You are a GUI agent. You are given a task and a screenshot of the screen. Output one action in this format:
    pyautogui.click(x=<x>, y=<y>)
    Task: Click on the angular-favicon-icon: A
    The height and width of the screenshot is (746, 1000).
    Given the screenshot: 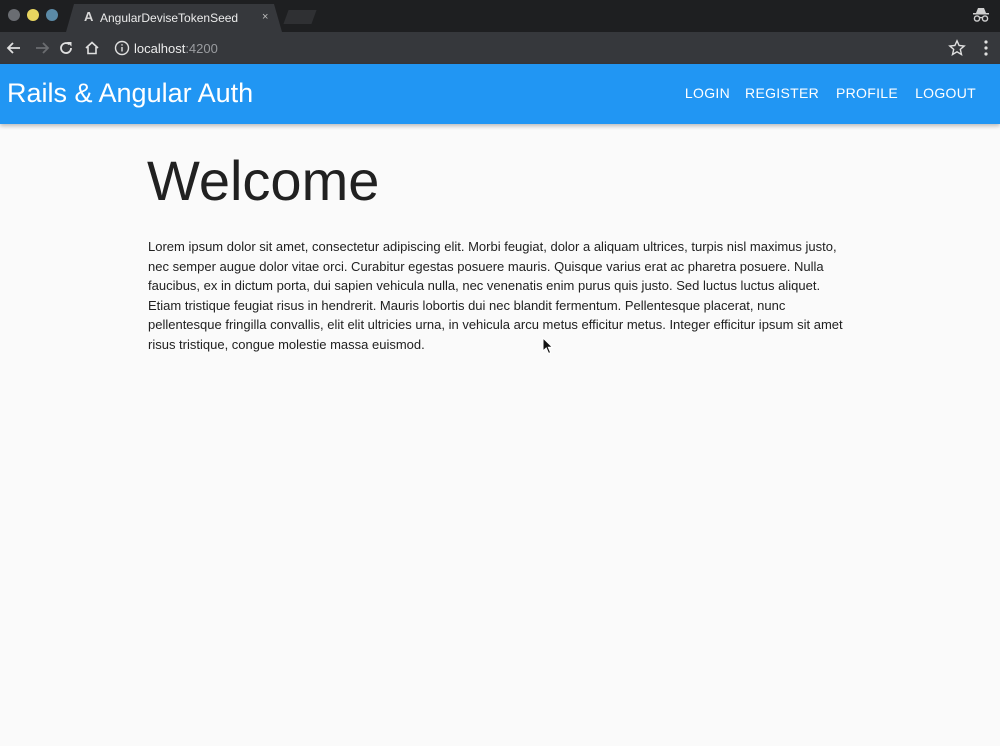 What is the action you would take?
    pyautogui.click(x=89, y=16)
    